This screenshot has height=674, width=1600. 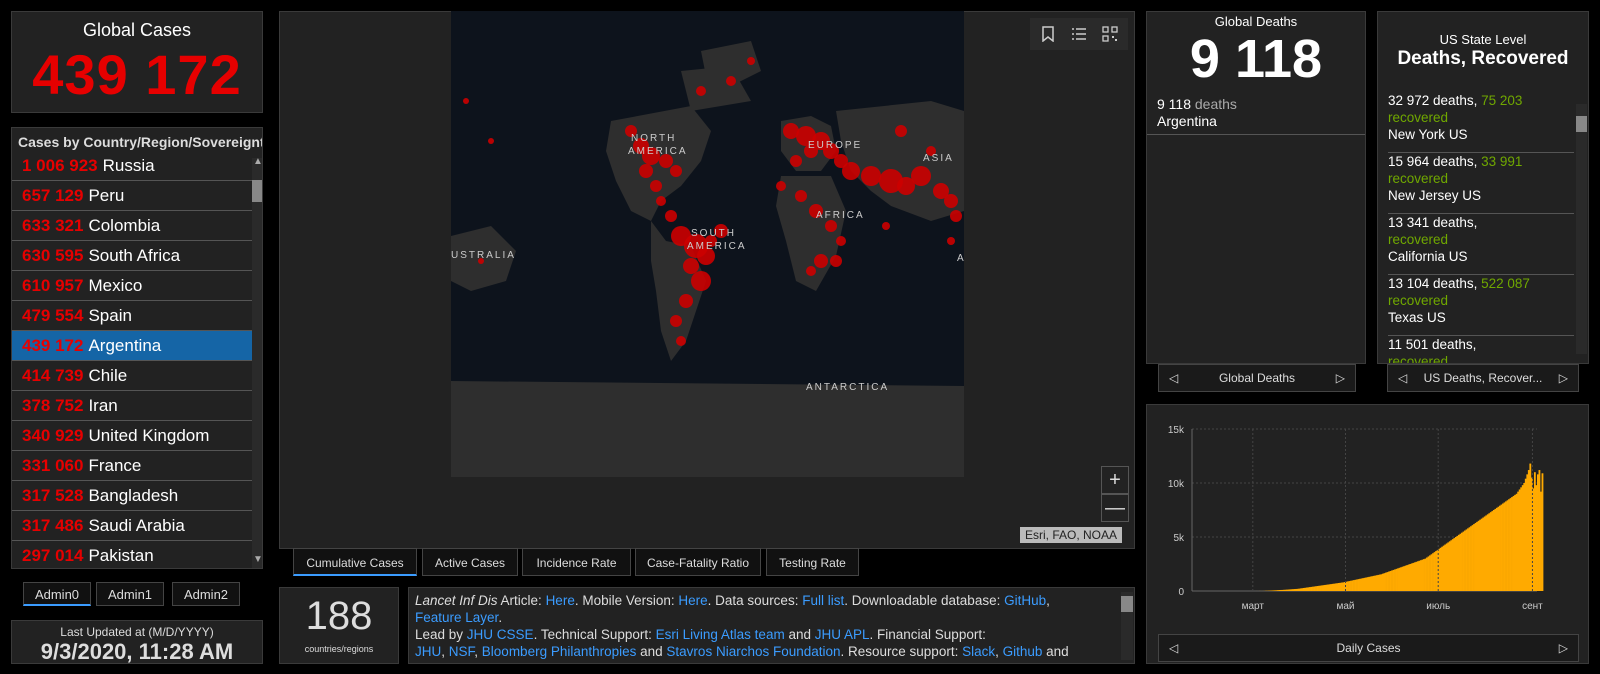 What do you see at coordinates (132, 286) in the screenshot?
I see `country-row: 610 957 Mexico` at bounding box center [132, 286].